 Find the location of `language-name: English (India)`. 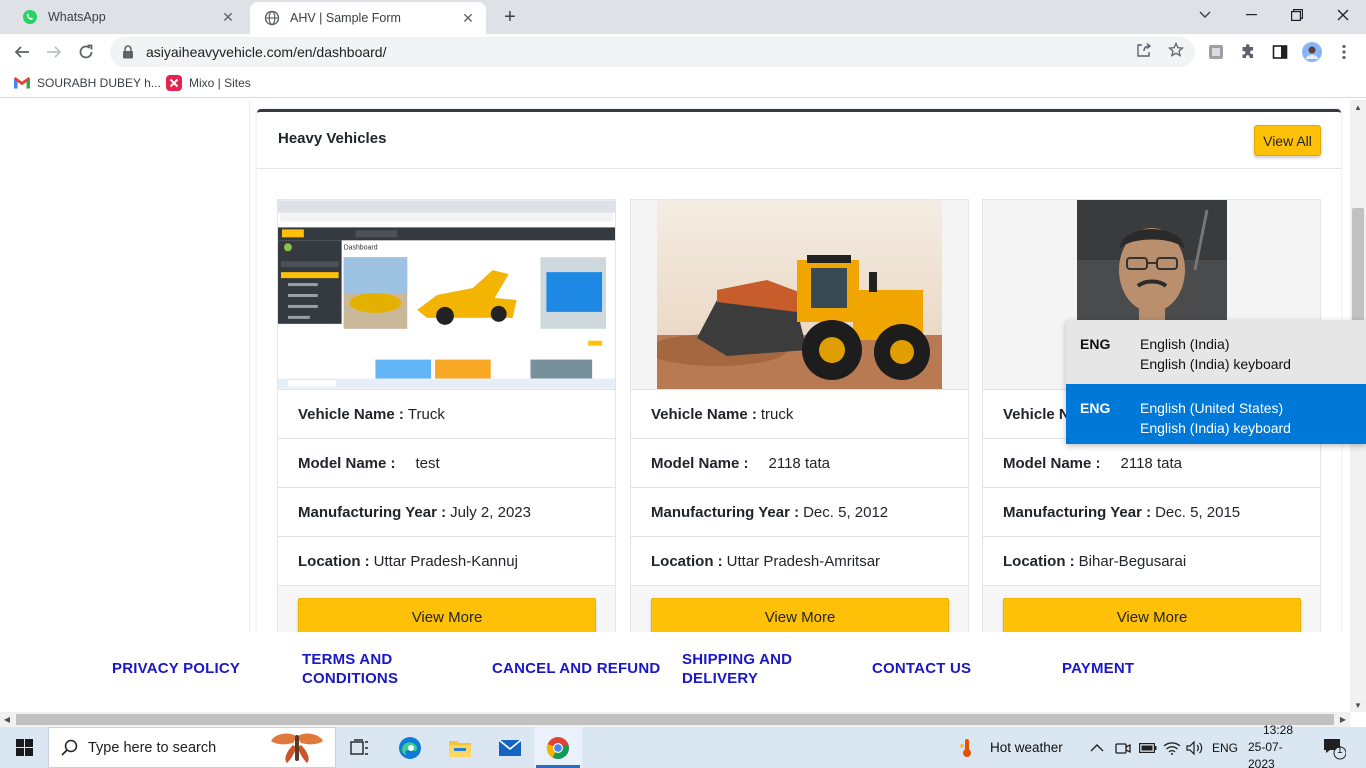

language-name: English (India) is located at coordinates (1185, 344).